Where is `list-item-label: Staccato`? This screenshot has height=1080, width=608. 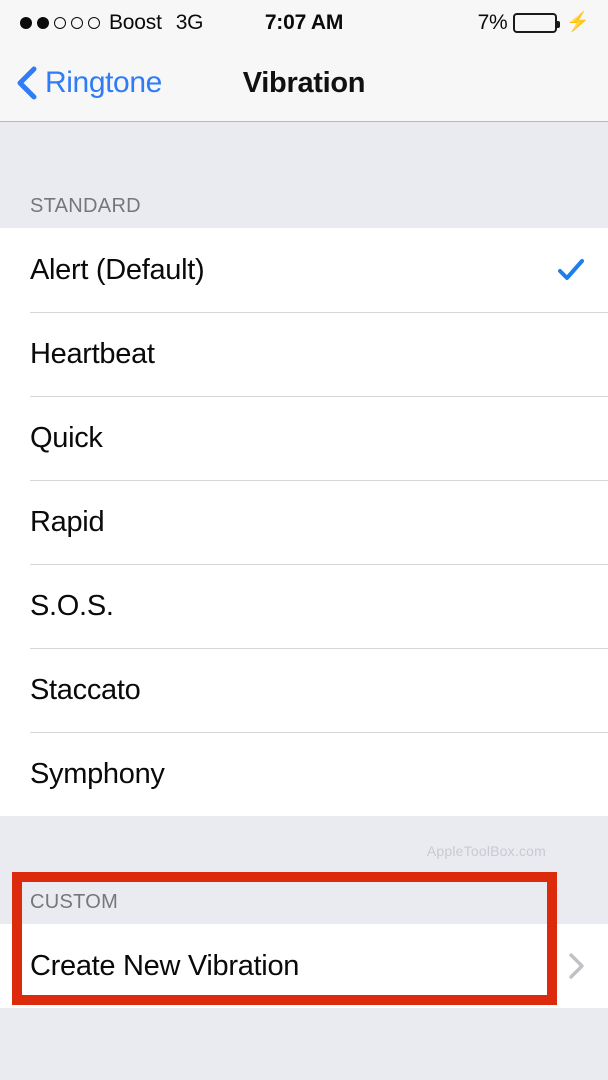 list-item-label: Staccato is located at coordinates (85, 689).